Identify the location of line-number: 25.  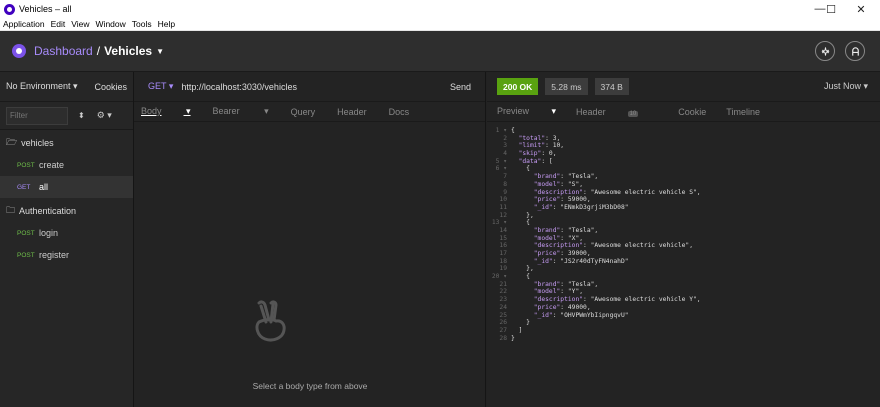
(503, 315).